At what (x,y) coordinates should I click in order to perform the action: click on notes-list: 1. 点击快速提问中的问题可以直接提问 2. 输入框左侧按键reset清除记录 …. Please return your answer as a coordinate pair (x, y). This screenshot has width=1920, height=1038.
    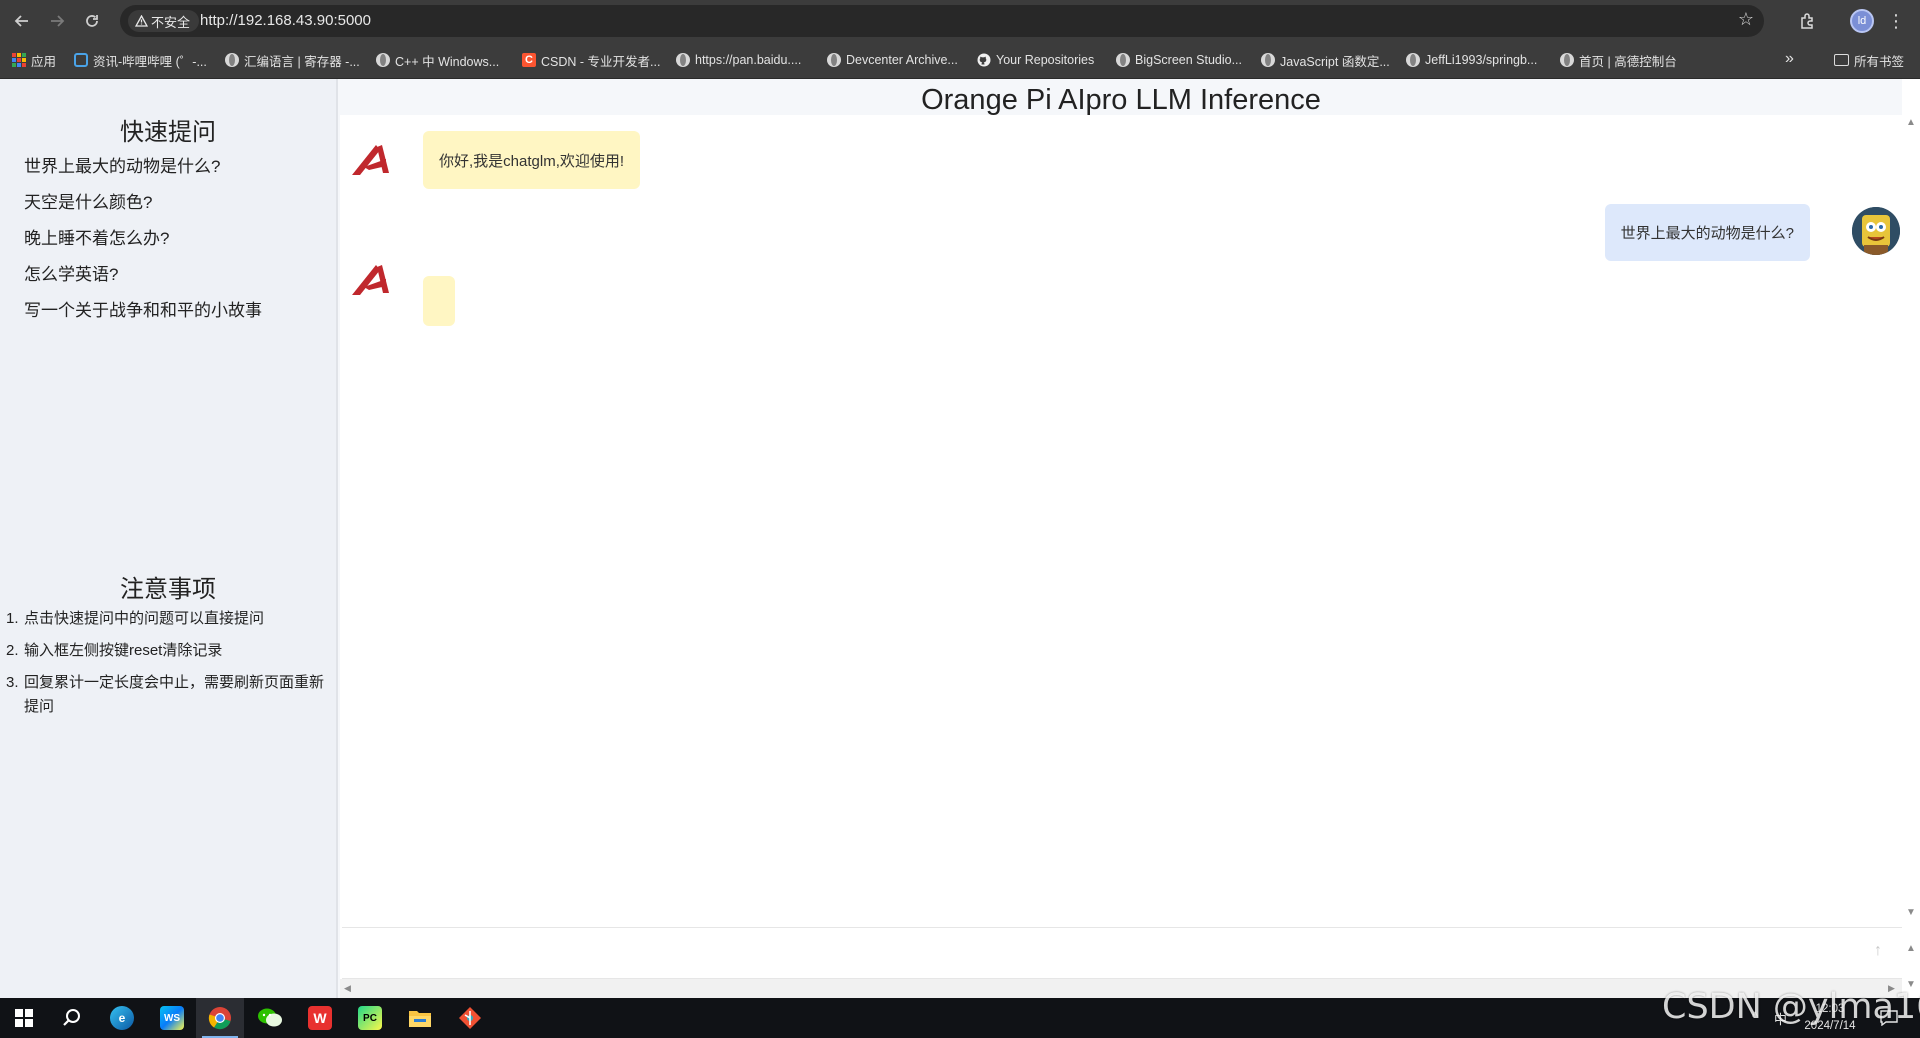
    Looking at the image, I should click on (166, 667).